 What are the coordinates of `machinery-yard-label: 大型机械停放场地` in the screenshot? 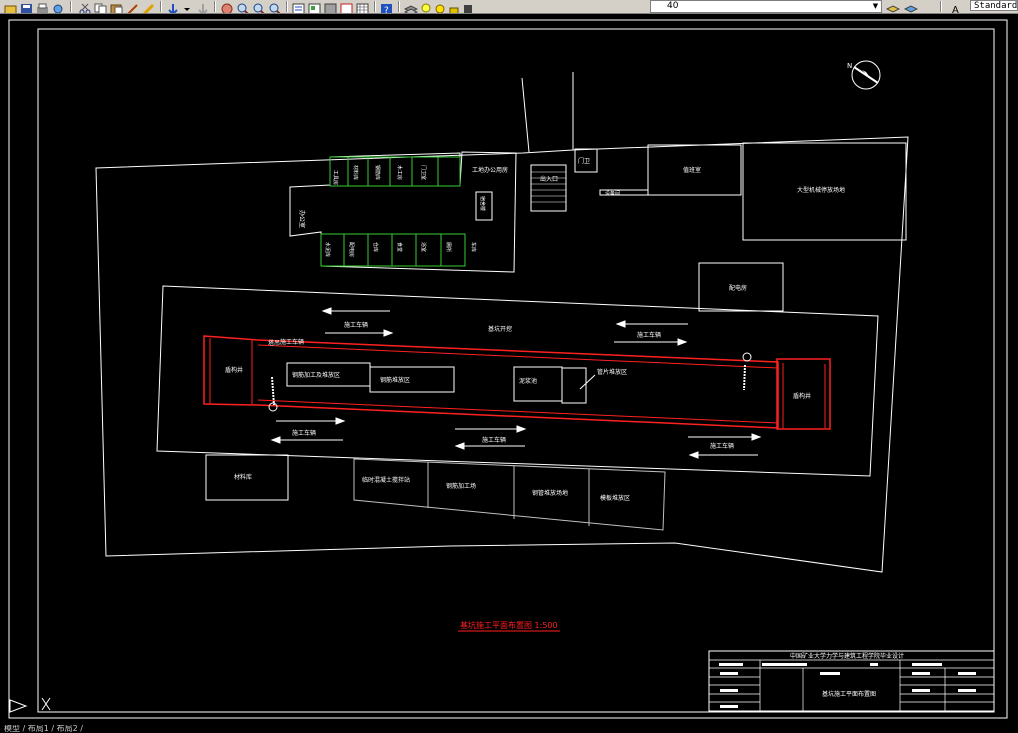 It's located at (821, 190).